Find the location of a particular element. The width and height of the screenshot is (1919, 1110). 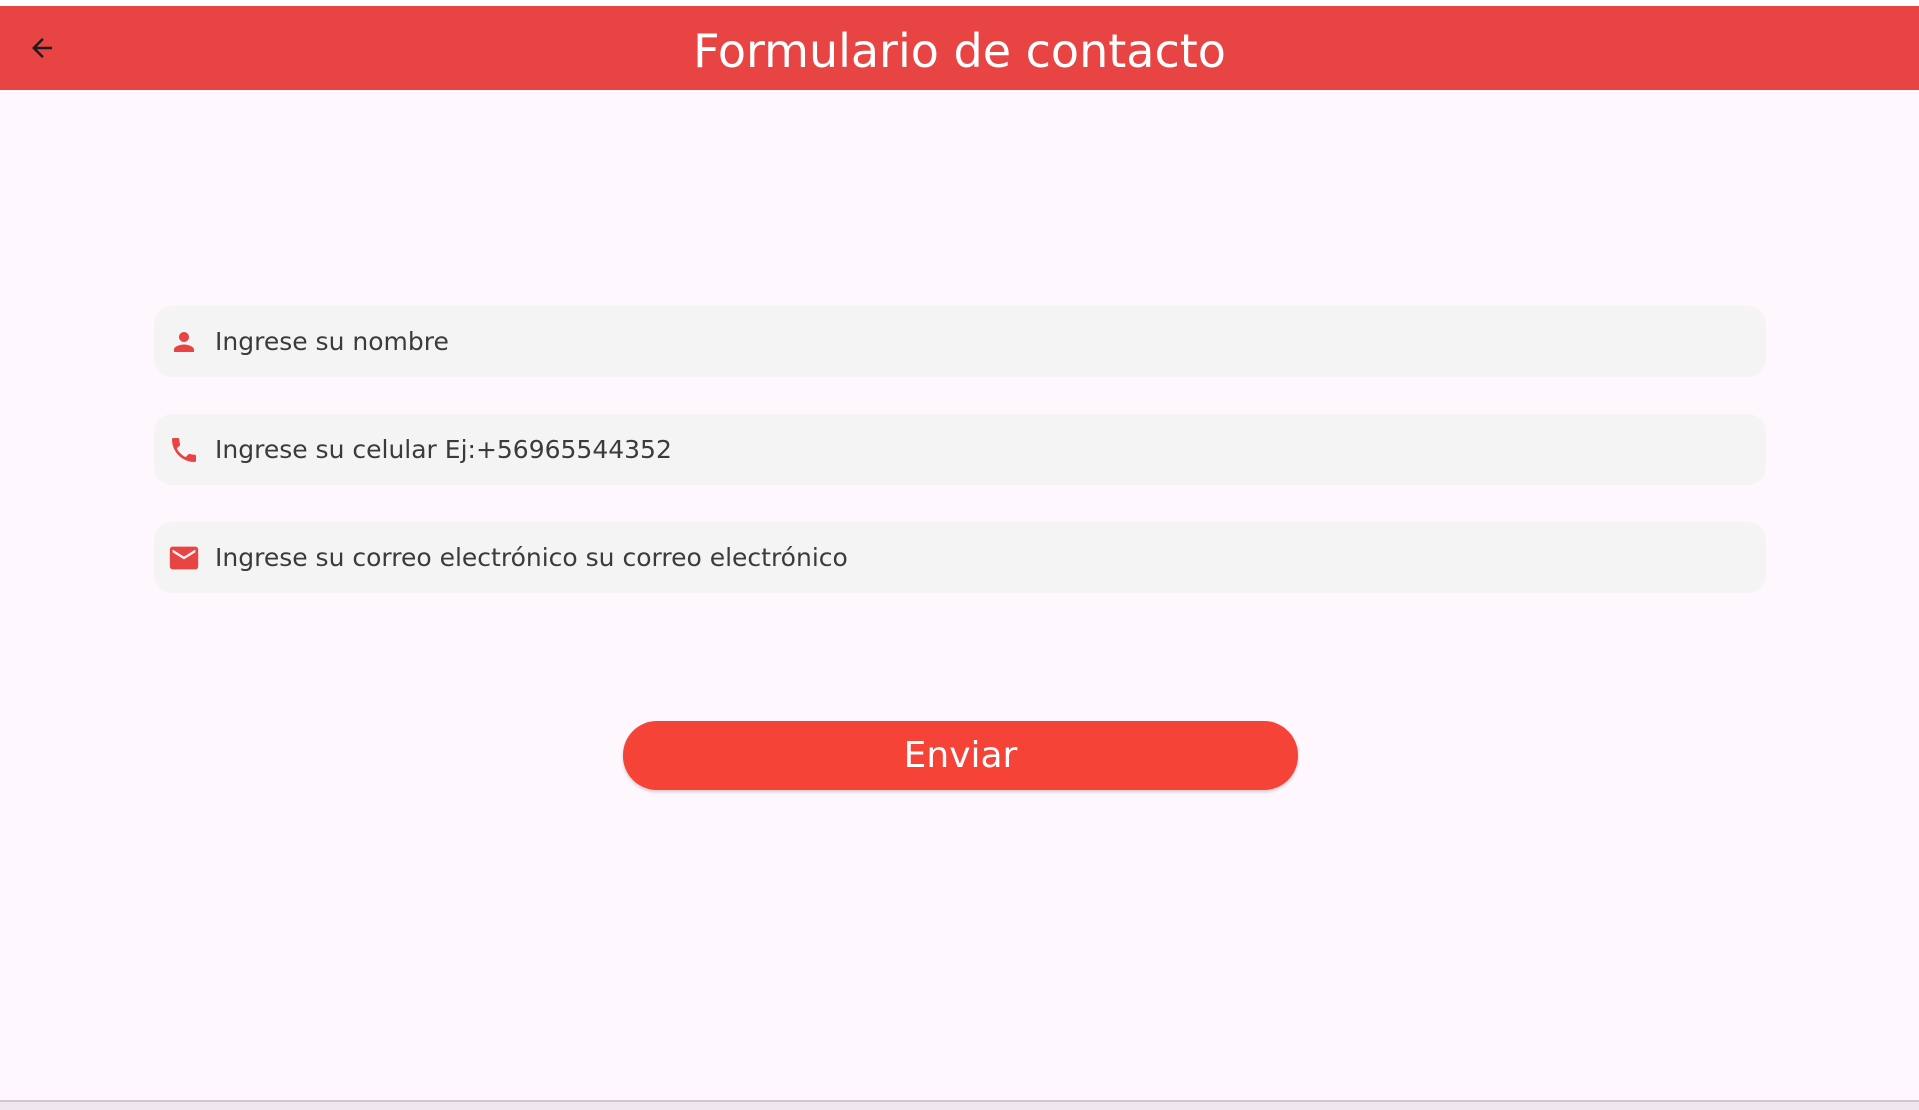

page-title: Formulario de contacto is located at coordinates (959, 51).